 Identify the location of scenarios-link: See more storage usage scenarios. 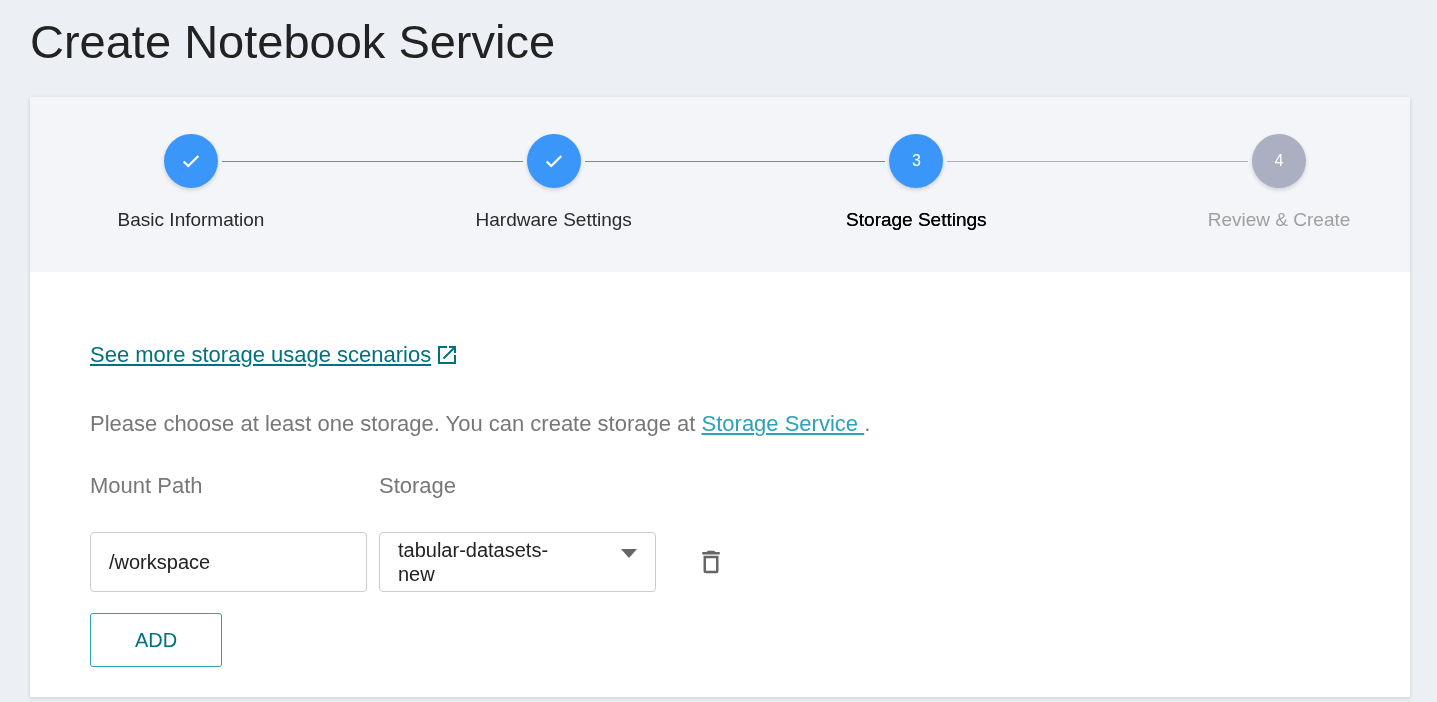
(275, 355).